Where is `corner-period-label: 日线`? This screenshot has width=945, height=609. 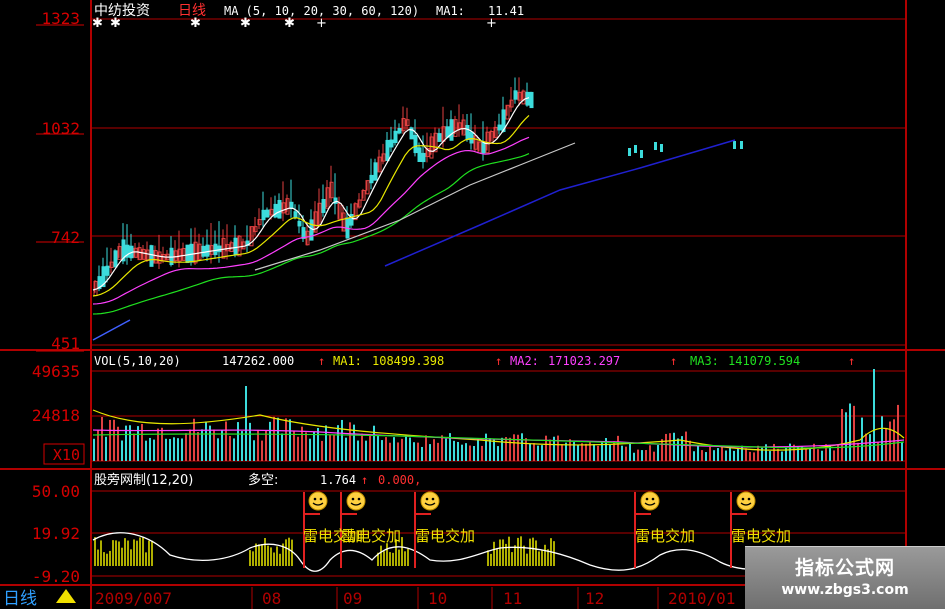
corner-period-label: 日线 is located at coordinates (20, 599).